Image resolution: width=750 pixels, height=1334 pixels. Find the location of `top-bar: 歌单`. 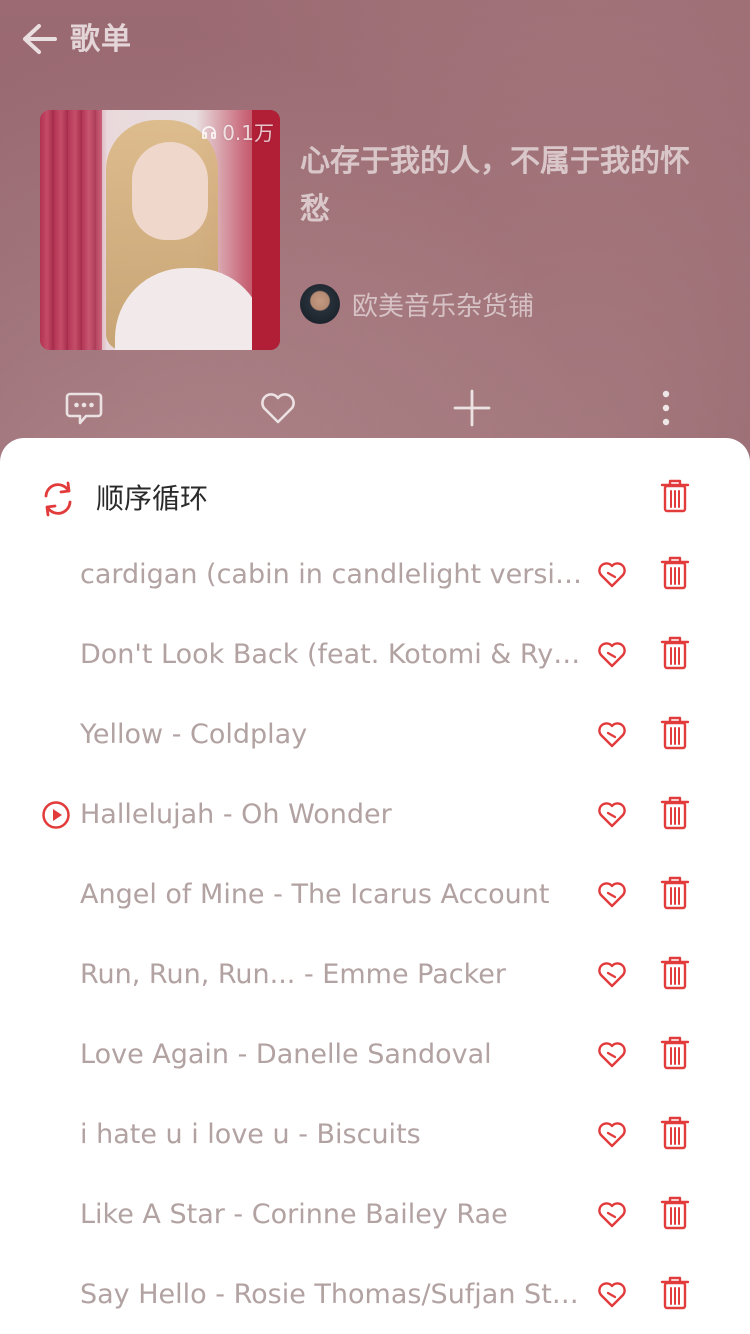

top-bar: 歌单 is located at coordinates (375, 40).